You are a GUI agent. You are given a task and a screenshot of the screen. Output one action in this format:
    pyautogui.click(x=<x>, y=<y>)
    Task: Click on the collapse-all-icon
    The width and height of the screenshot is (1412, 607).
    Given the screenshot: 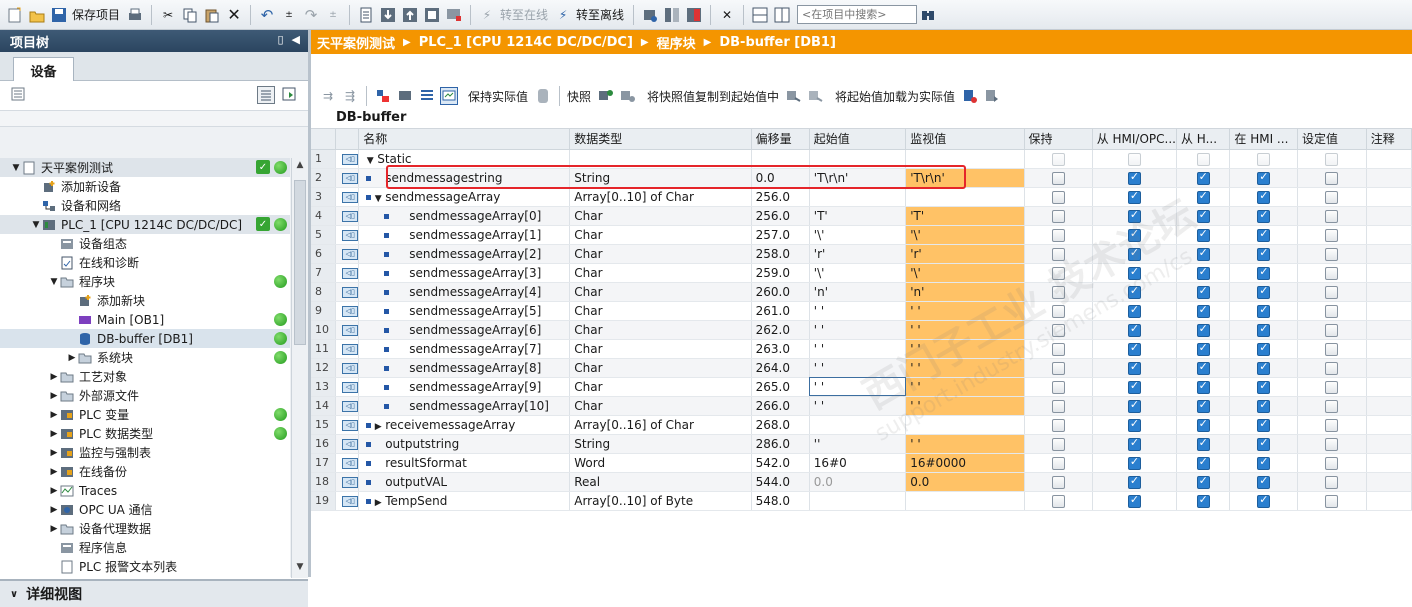 What is the action you would take?
    pyautogui.click(x=405, y=96)
    